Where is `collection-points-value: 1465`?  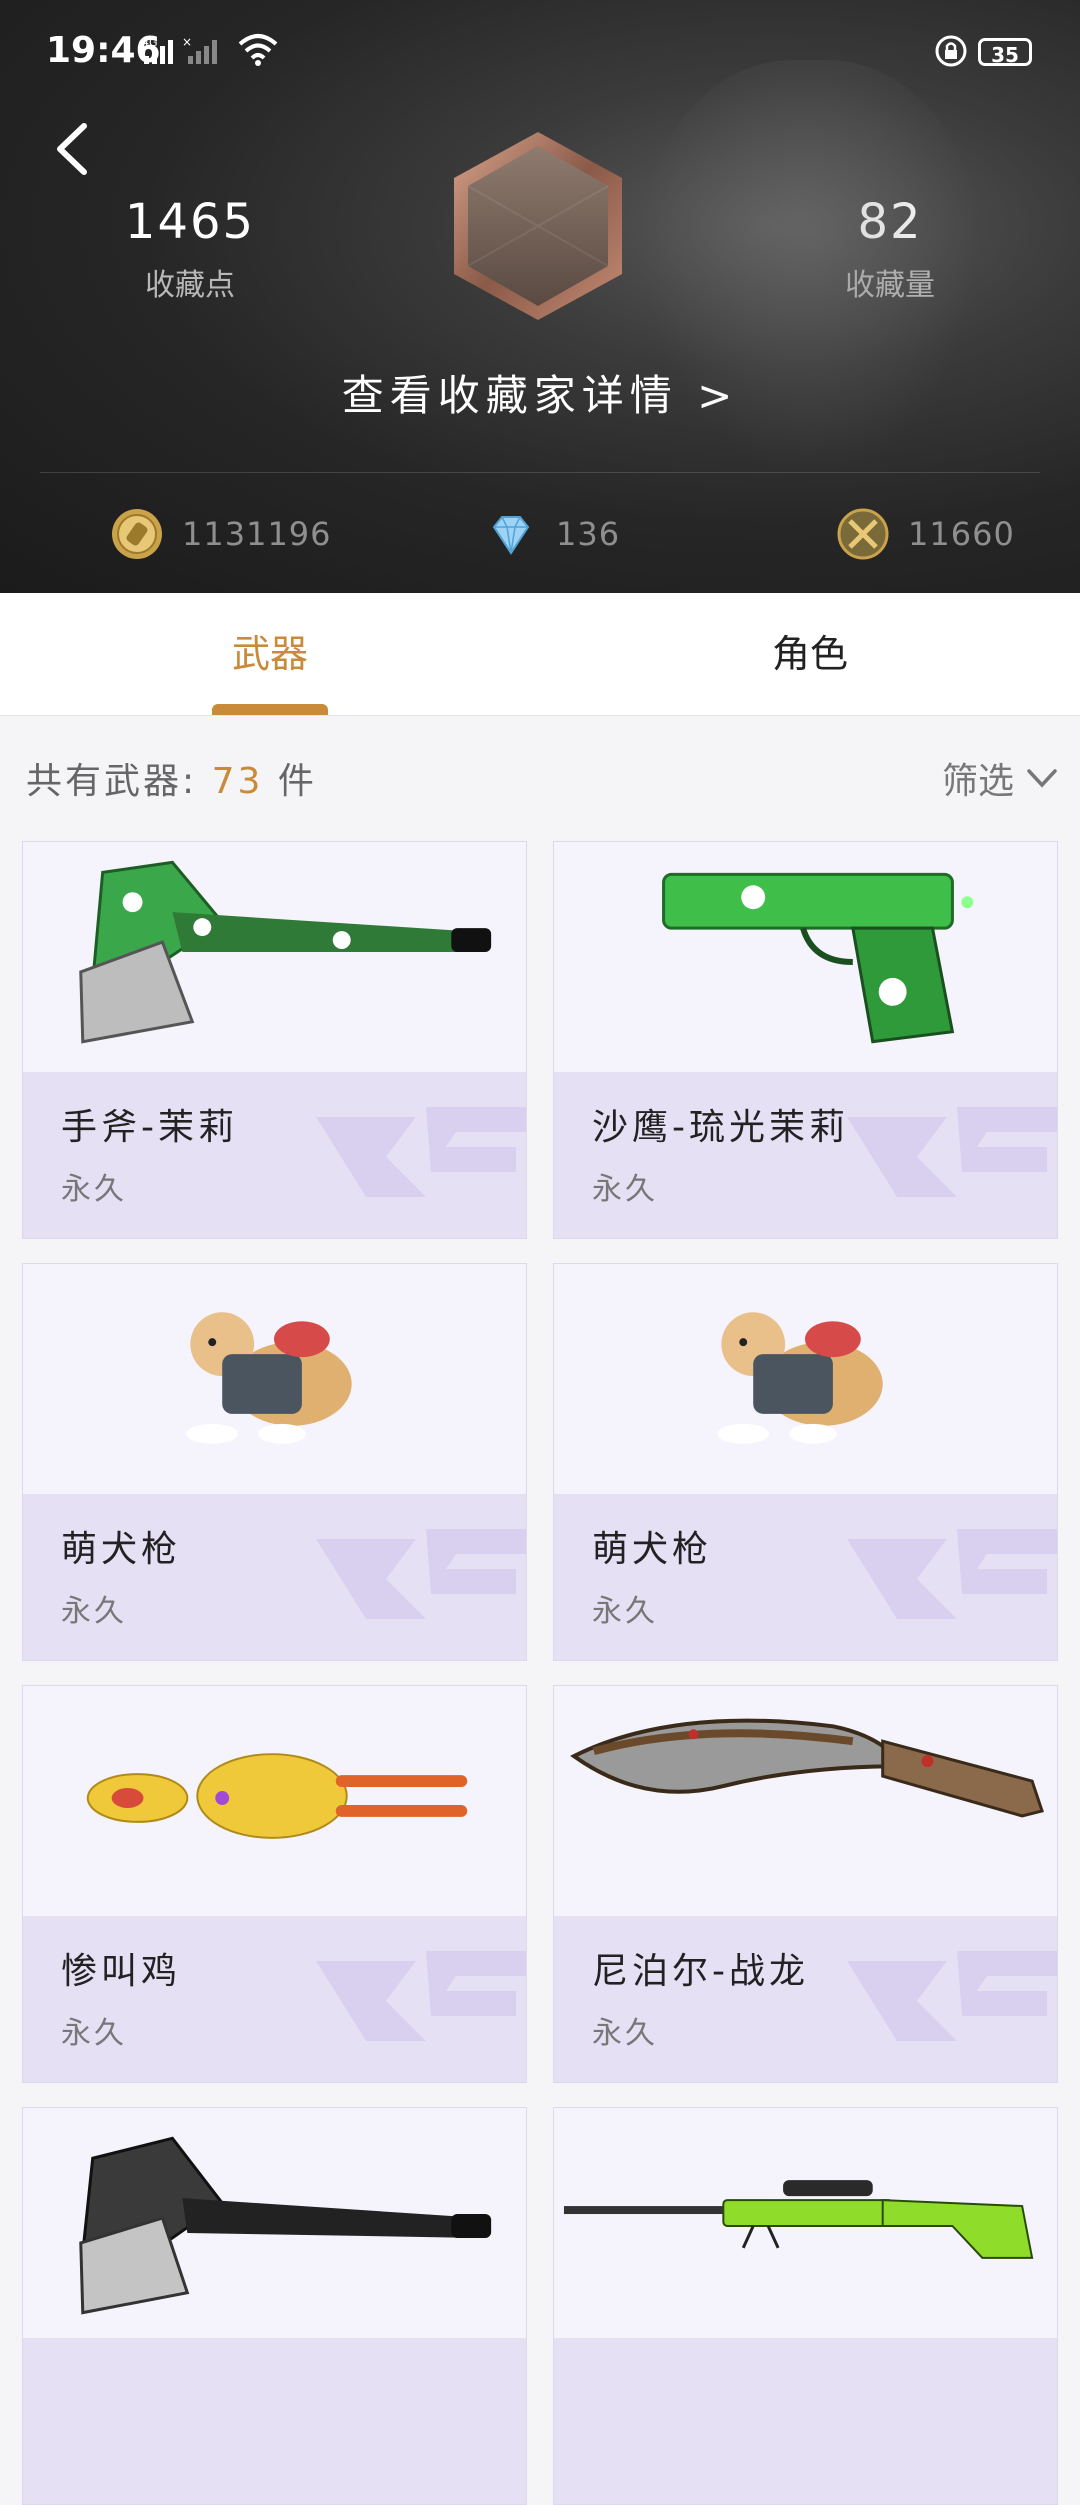 collection-points-value: 1465 is located at coordinates (190, 222).